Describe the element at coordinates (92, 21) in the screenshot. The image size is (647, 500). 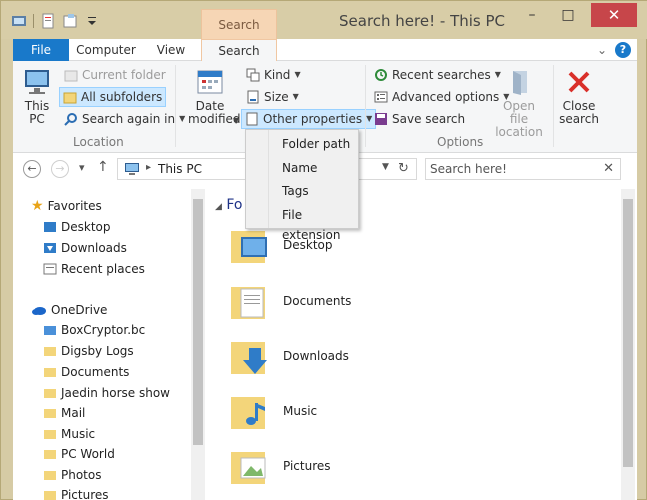
I see `customize-qat-icon` at that location.